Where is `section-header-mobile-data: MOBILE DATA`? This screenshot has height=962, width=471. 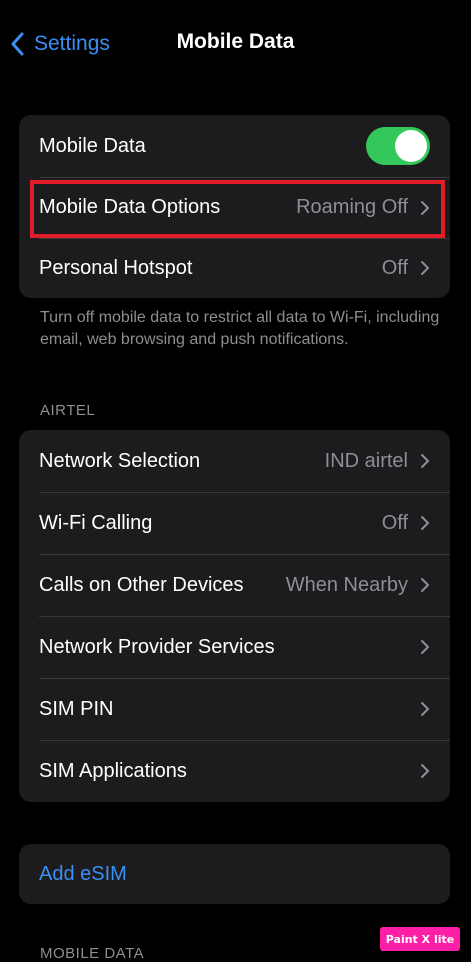 section-header-mobile-data: MOBILE DATA is located at coordinates (92, 953).